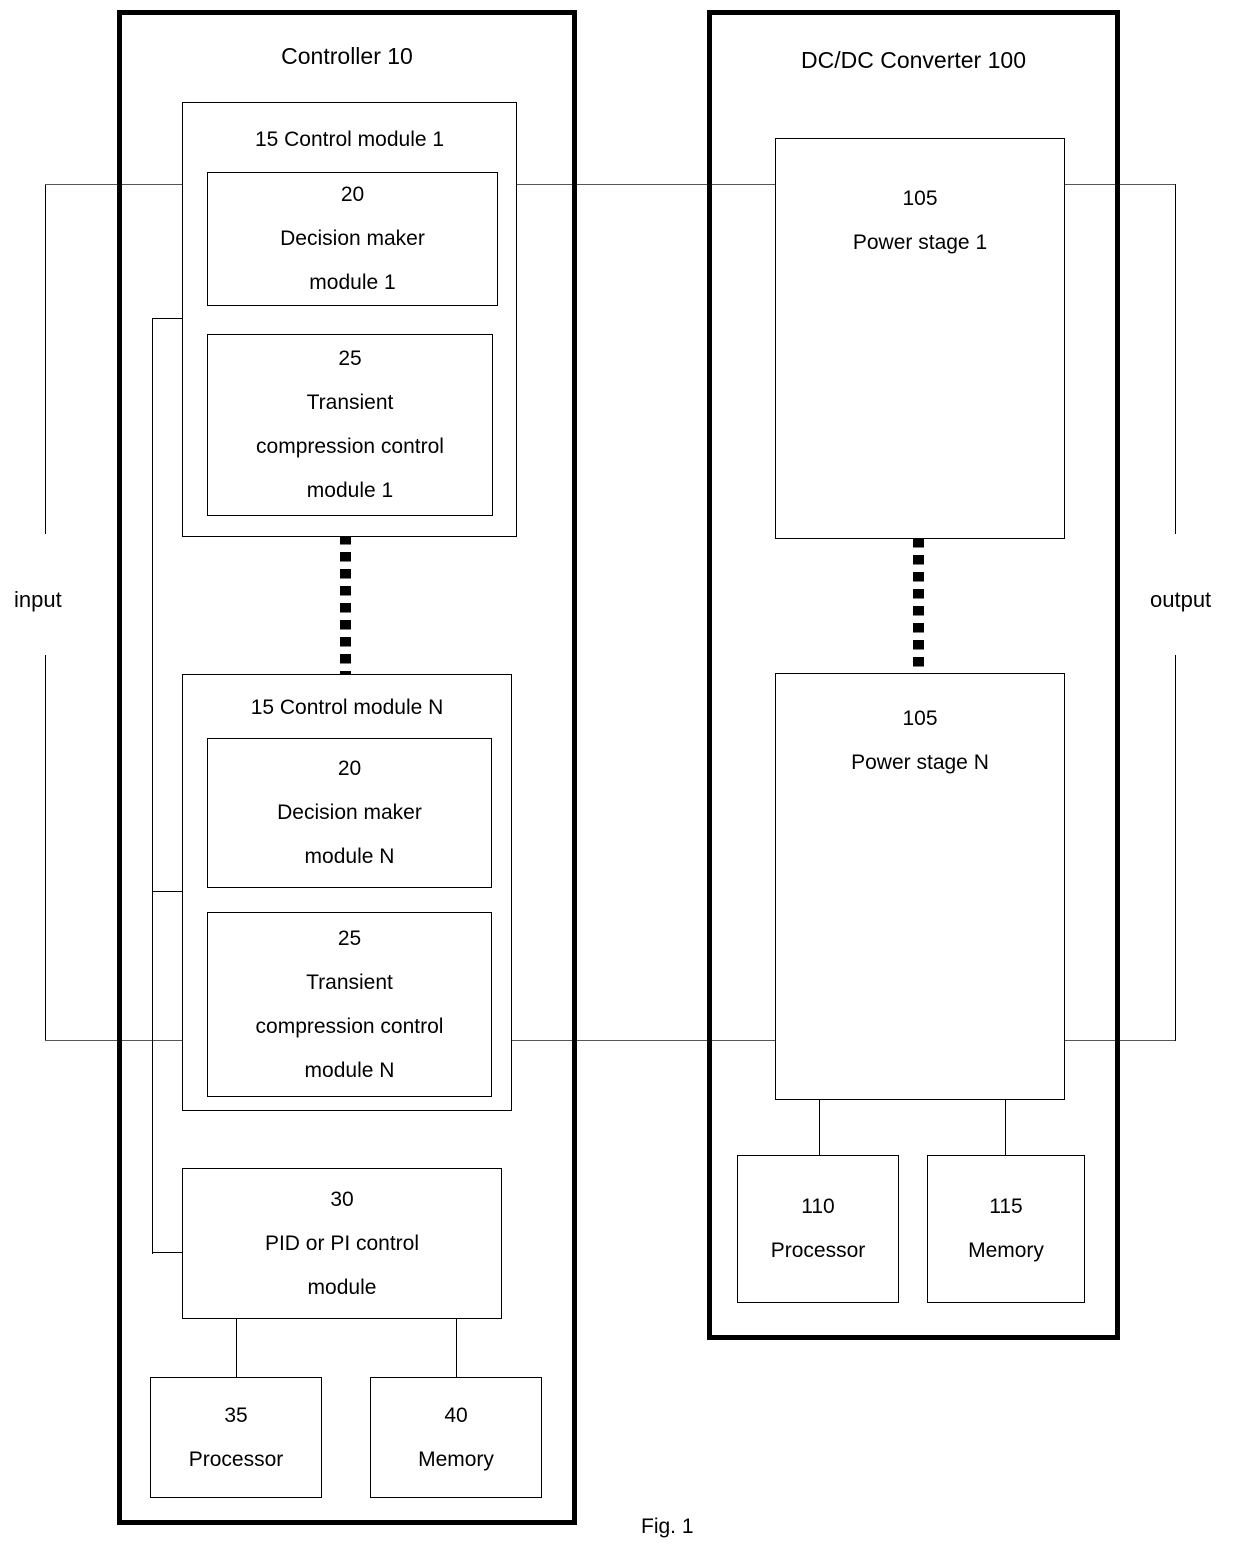 The height and width of the screenshot is (1565, 1240). What do you see at coordinates (38, 599) in the screenshot?
I see `input-label: input` at bounding box center [38, 599].